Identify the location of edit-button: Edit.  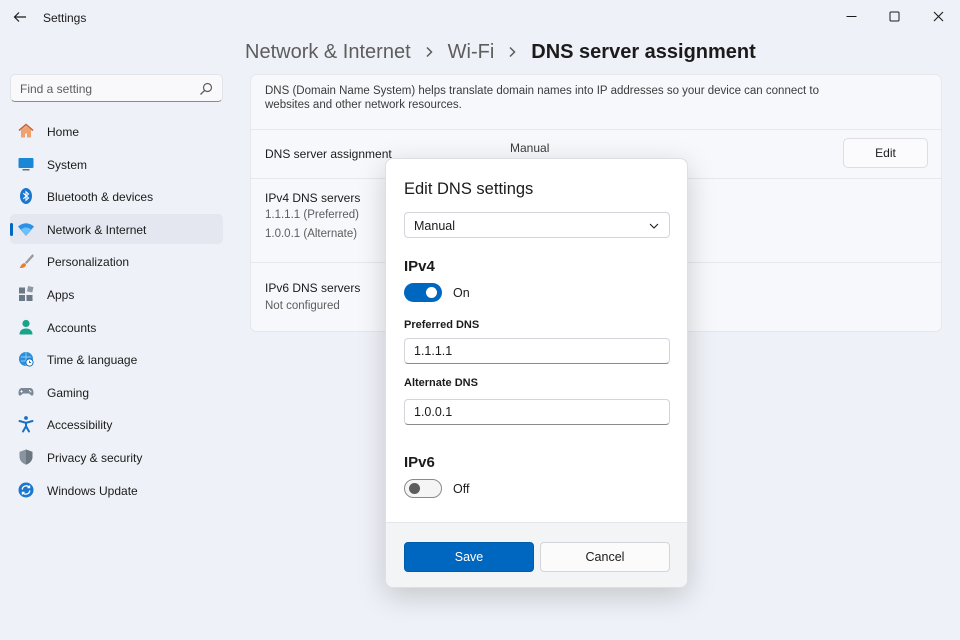
(885, 153).